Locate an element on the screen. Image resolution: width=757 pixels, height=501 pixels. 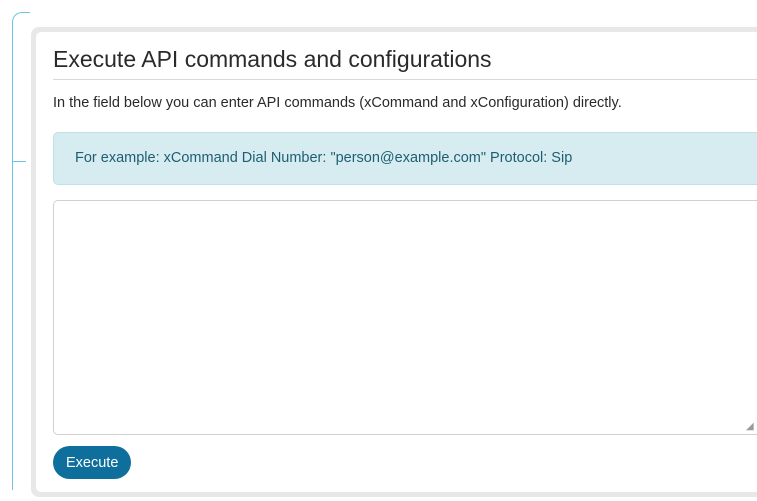
resize-grip-icon: ◢ is located at coordinates (751, 427).